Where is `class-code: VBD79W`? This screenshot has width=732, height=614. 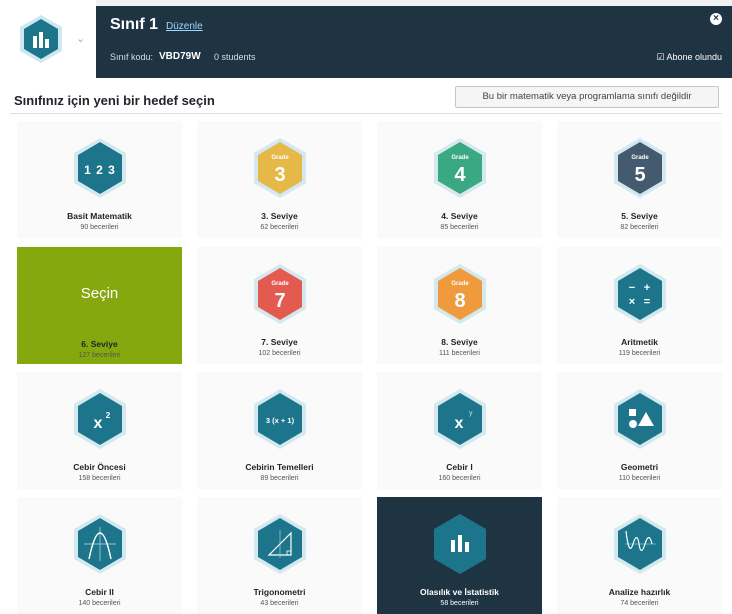
class-code: VBD79W is located at coordinates (180, 56).